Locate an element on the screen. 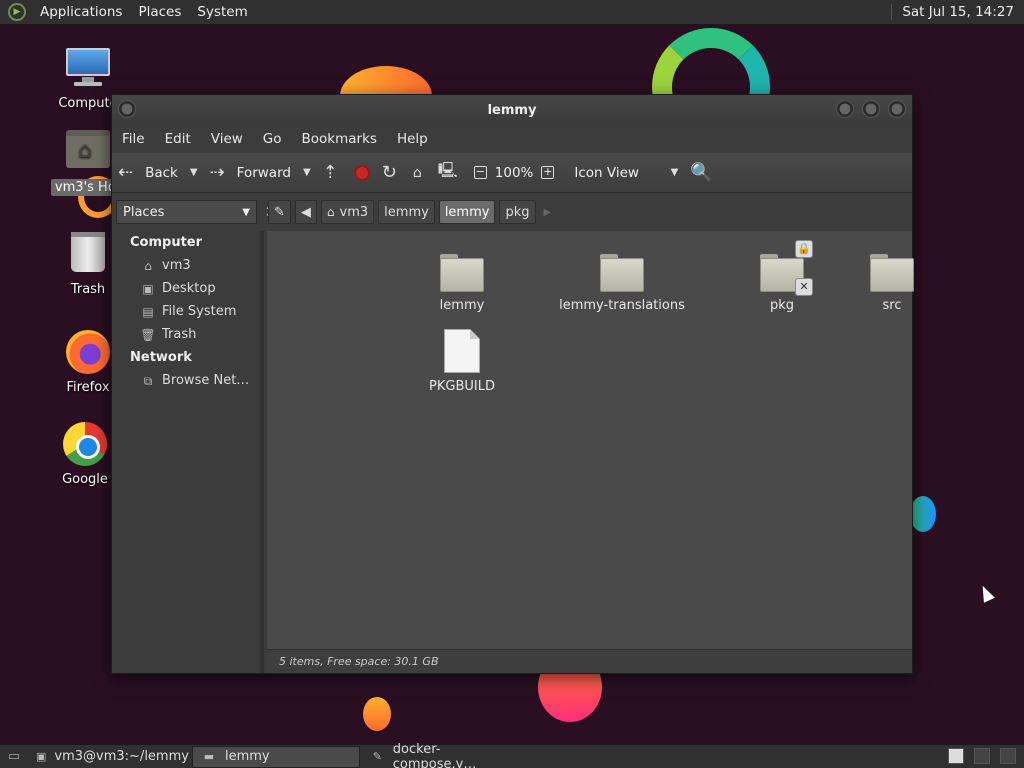  minimize-button is located at coordinates (845, 109).